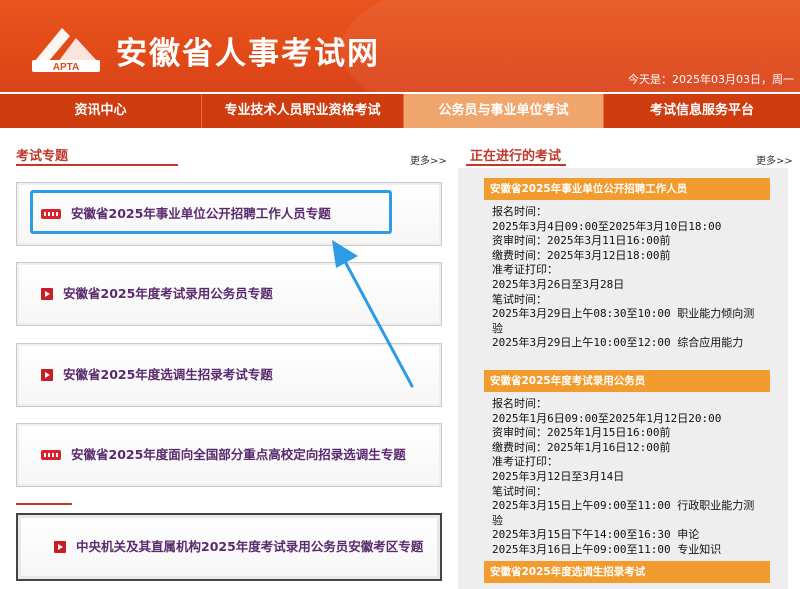  What do you see at coordinates (627, 572) in the screenshot?
I see `exam-title-bar: 安徽省2025年度选调生招录考试` at bounding box center [627, 572].